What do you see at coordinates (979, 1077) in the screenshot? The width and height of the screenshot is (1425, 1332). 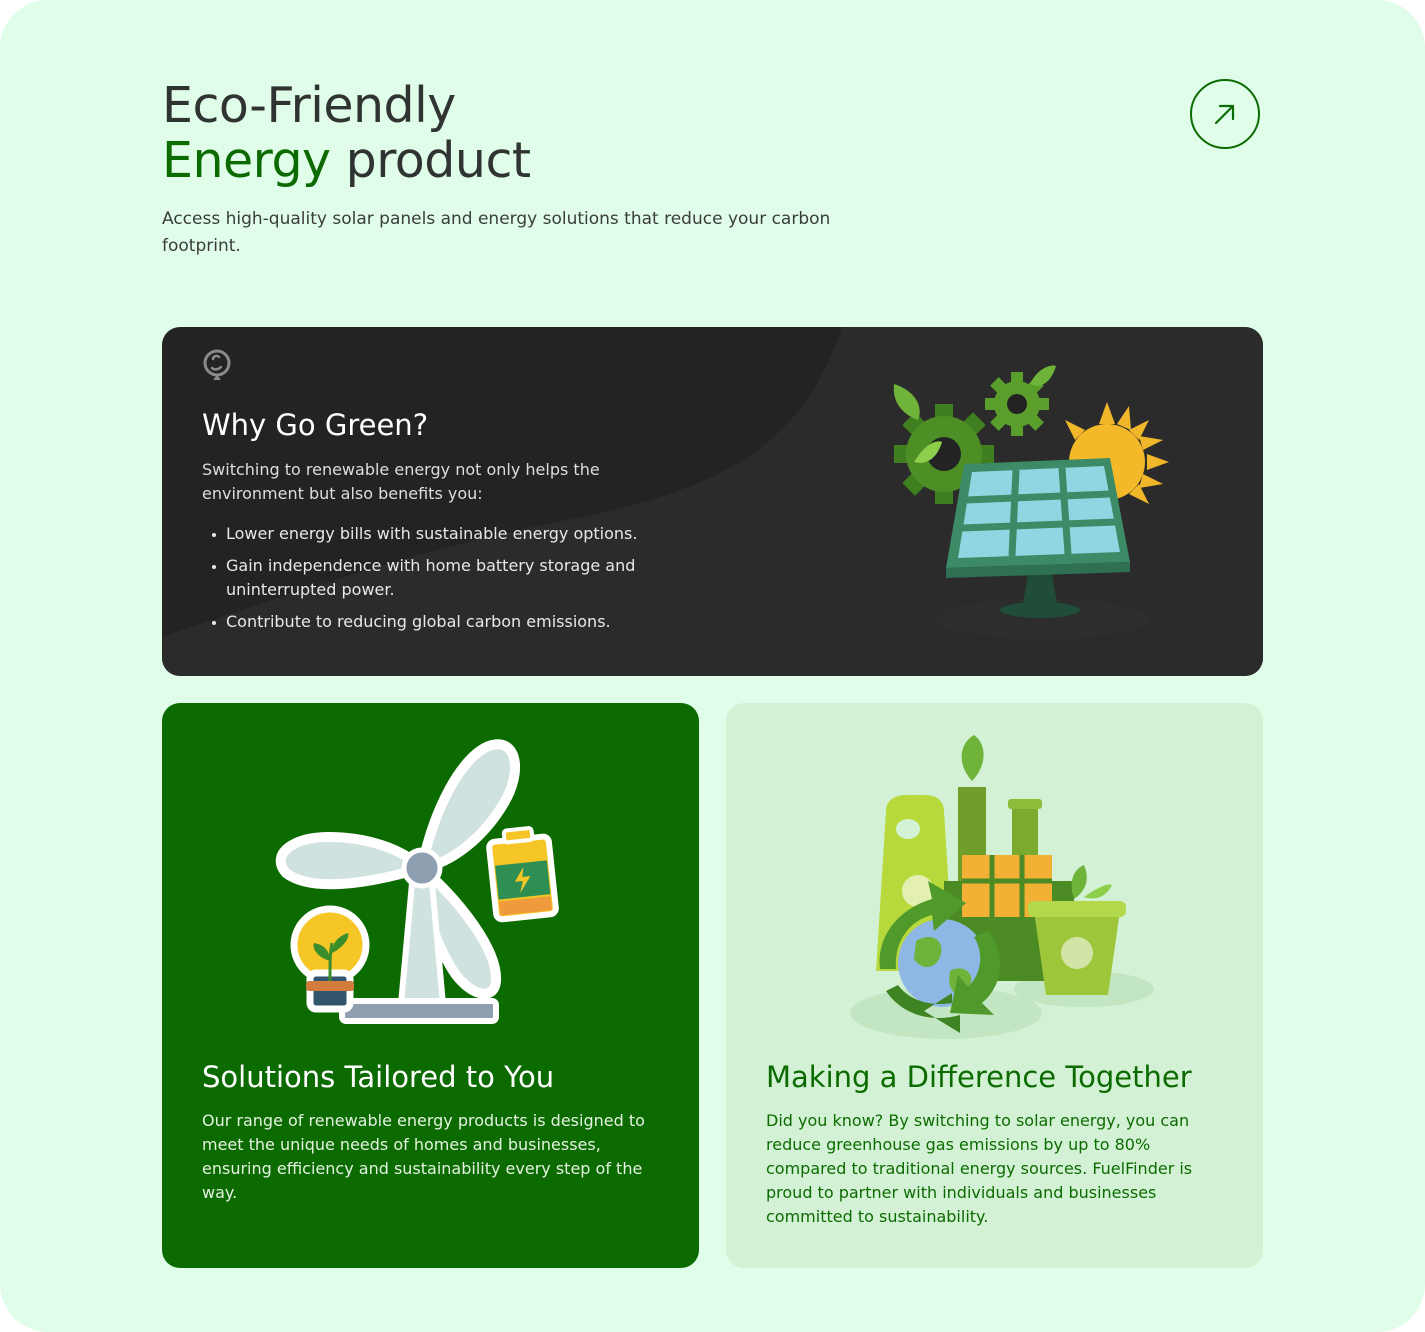 I see `difference-heading: Making a Difference Together` at bounding box center [979, 1077].